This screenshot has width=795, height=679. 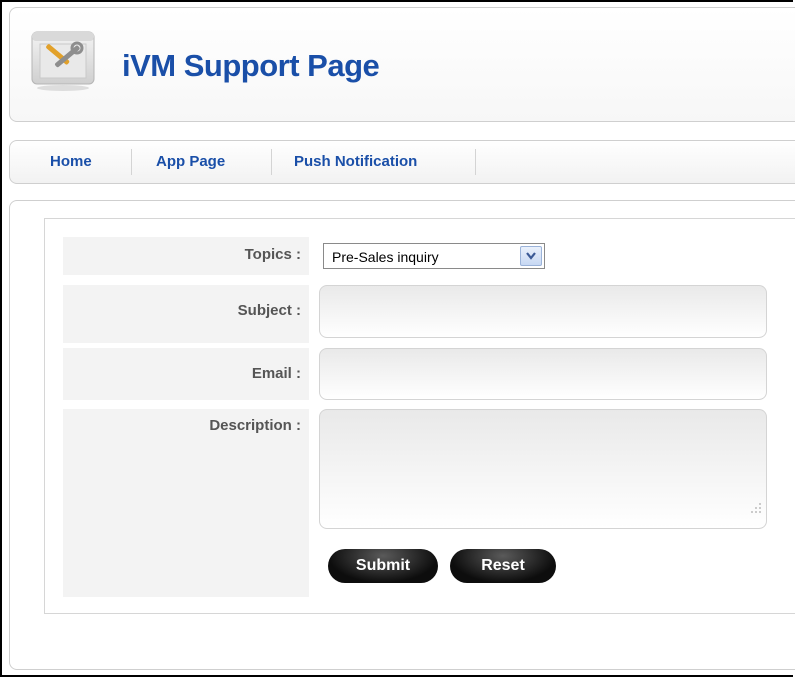 I want to click on description-label: Description :, so click(x=186, y=503).